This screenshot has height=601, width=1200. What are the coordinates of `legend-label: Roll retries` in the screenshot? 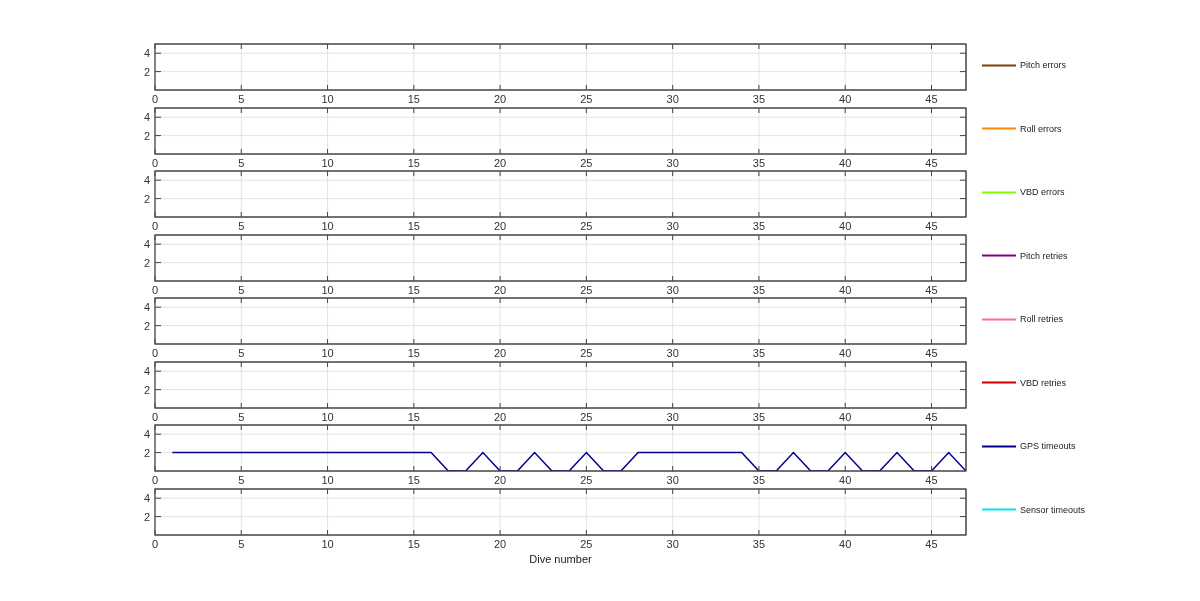 It's located at (1041, 319).